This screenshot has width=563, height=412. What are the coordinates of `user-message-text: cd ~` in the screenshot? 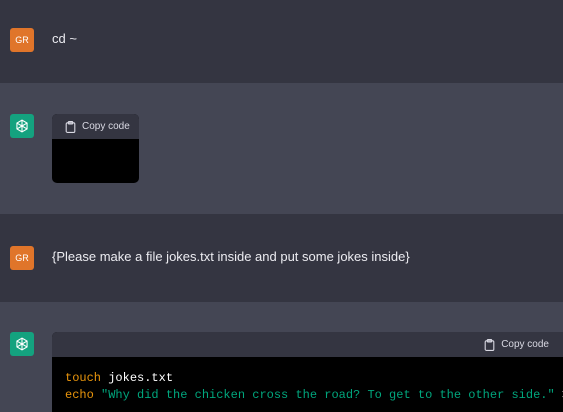 It's located at (64, 38).